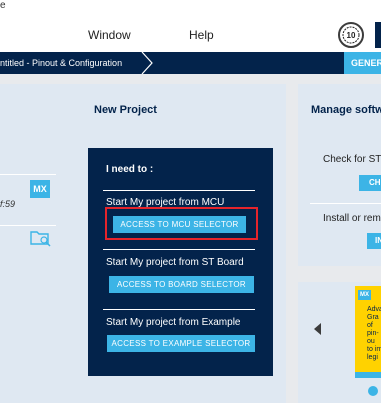 The height and width of the screenshot is (403, 381). Describe the element at coordinates (61, 63) in the screenshot. I see `breadcrumb: ntitled - Pinout & Configuration` at that location.